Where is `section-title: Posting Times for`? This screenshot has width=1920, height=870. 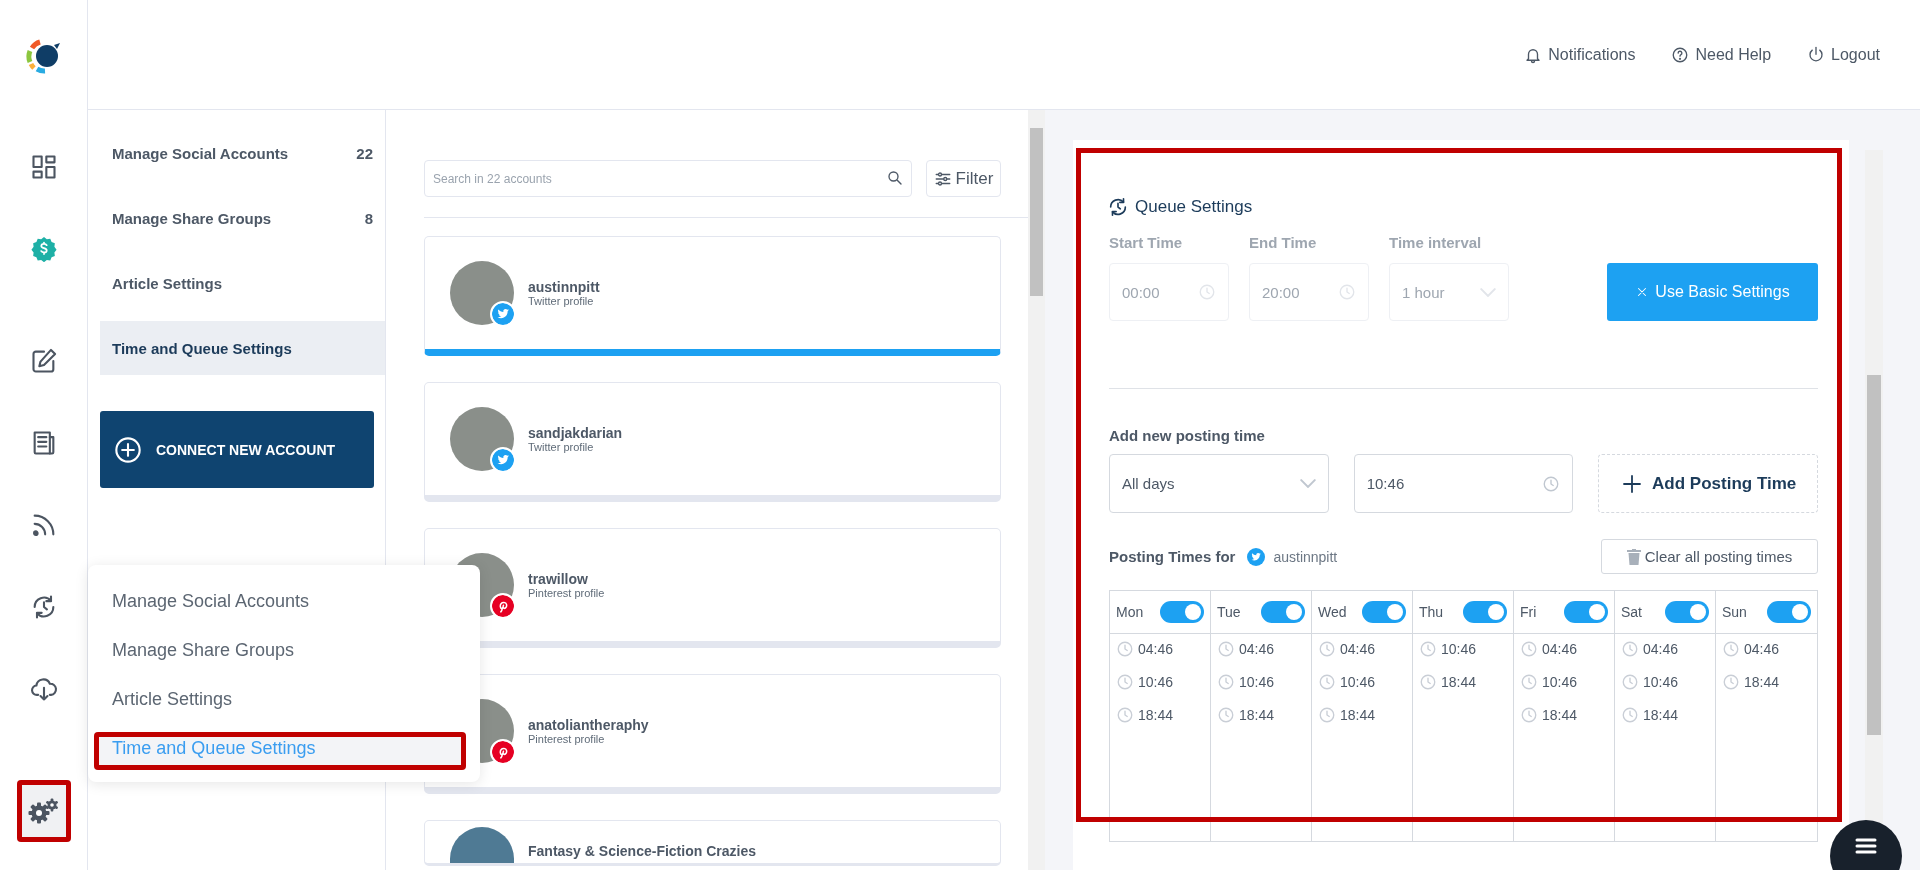 section-title: Posting Times for is located at coordinates (1172, 556).